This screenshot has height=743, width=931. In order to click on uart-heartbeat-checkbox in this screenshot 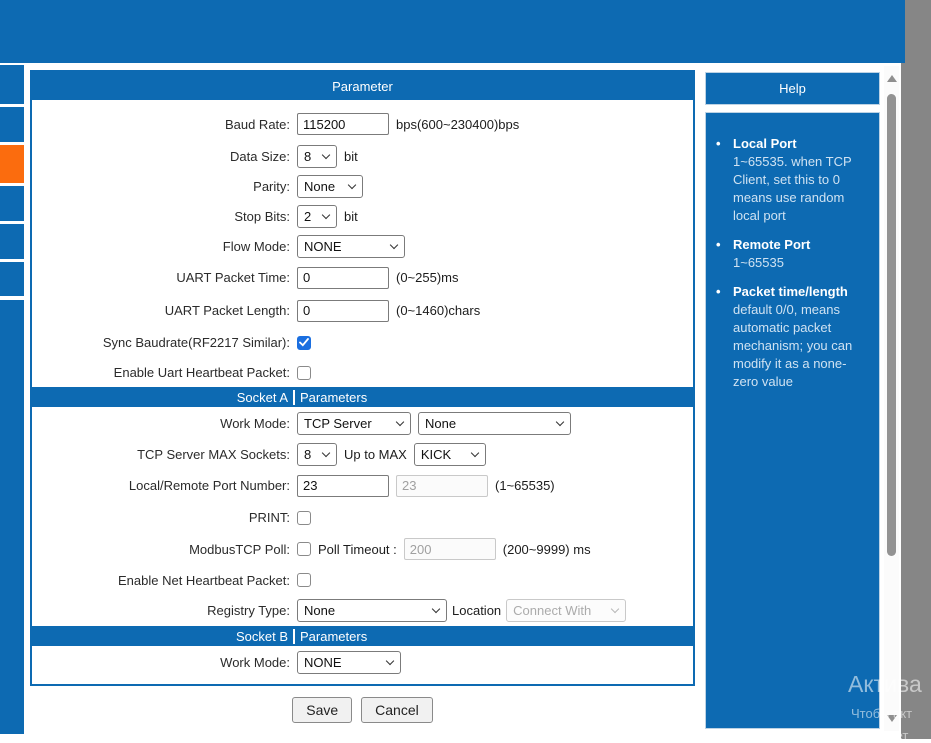, I will do `click(304, 372)`.